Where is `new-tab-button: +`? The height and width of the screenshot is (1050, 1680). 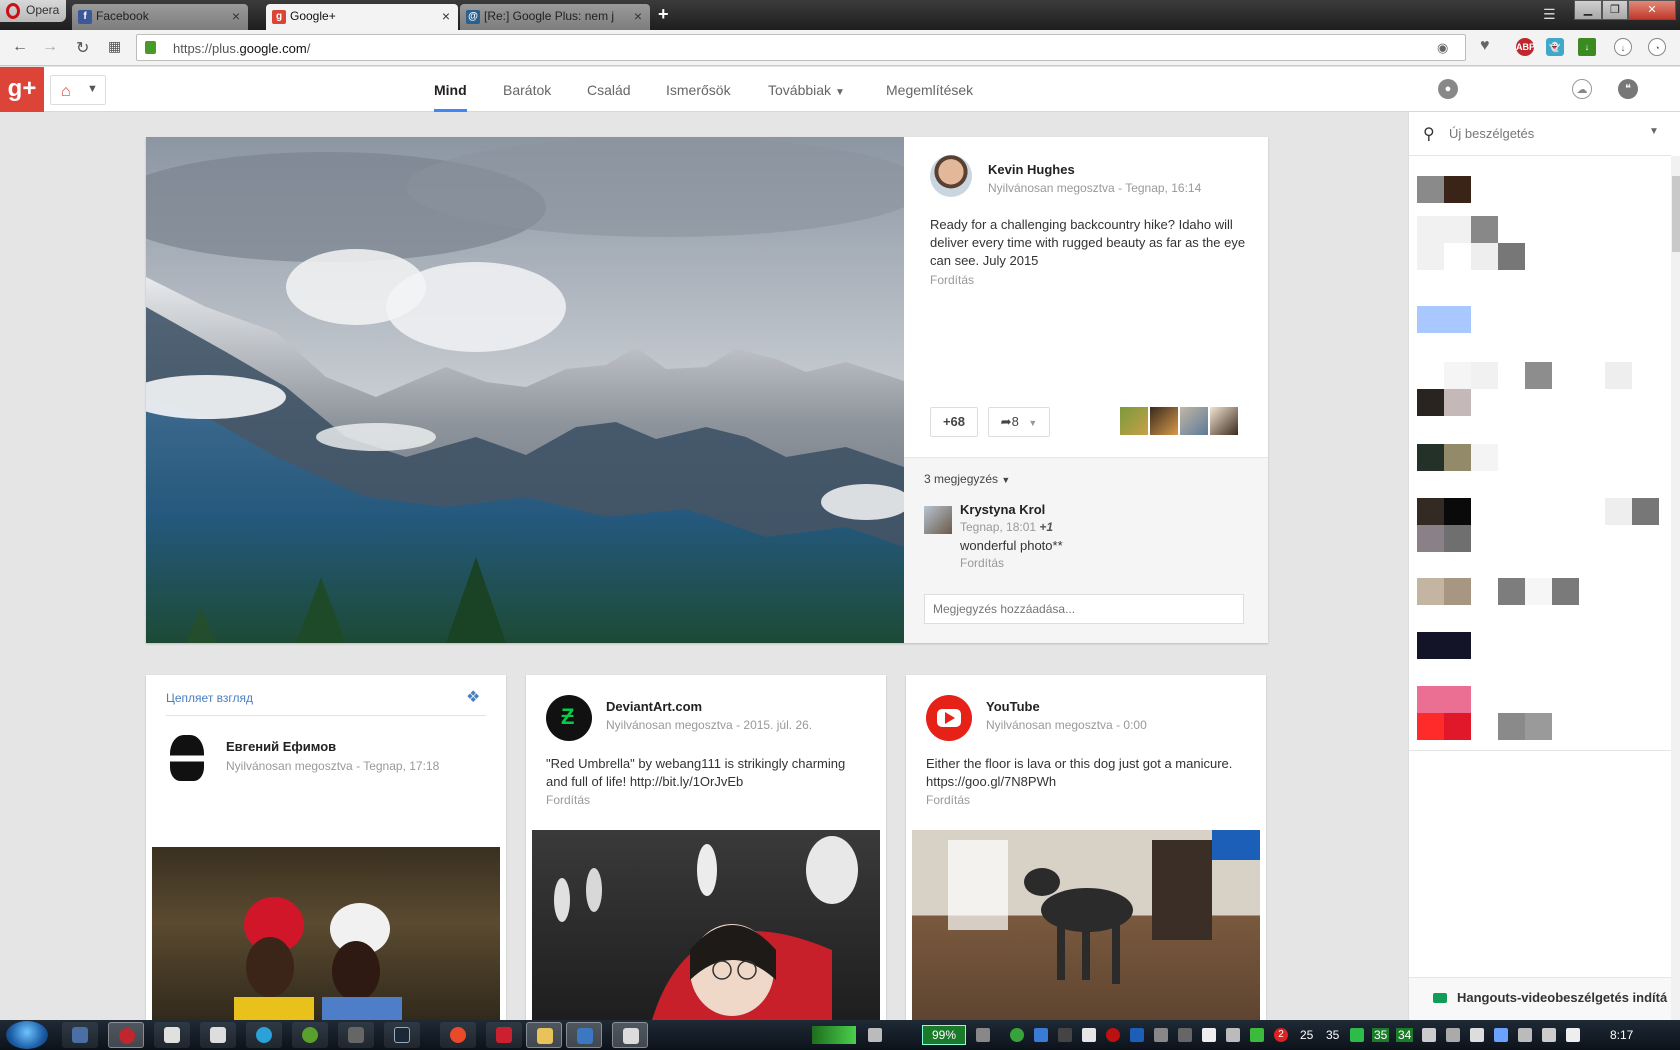 new-tab-button: + is located at coordinates (663, 14).